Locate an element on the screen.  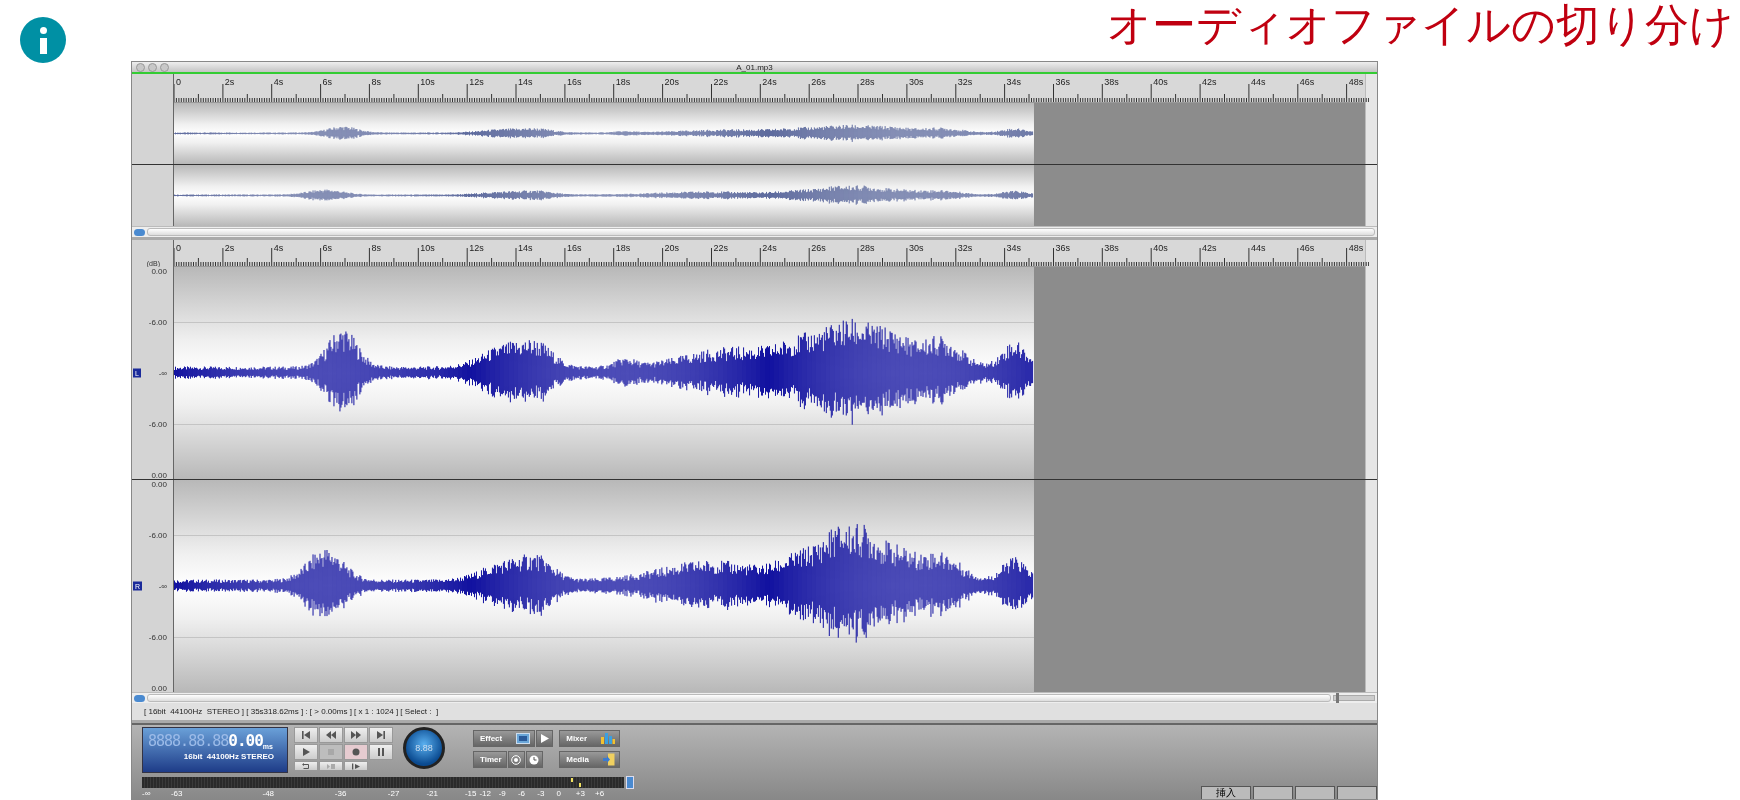
target-icon is located at coordinates (516, 759).